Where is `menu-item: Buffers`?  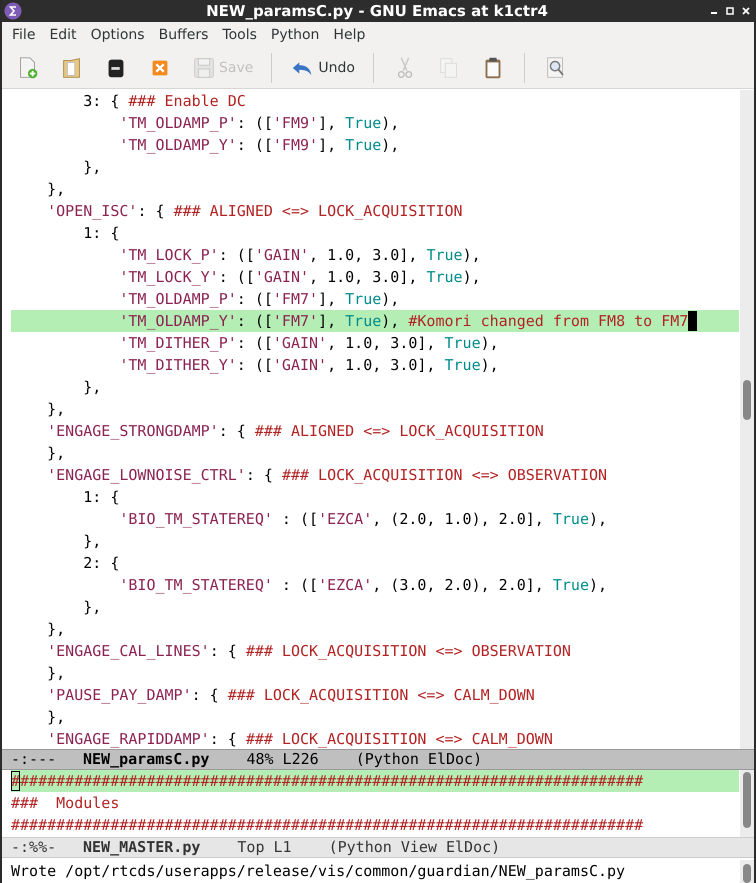
menu-item: Buffers is located at coordinates (184, 35).